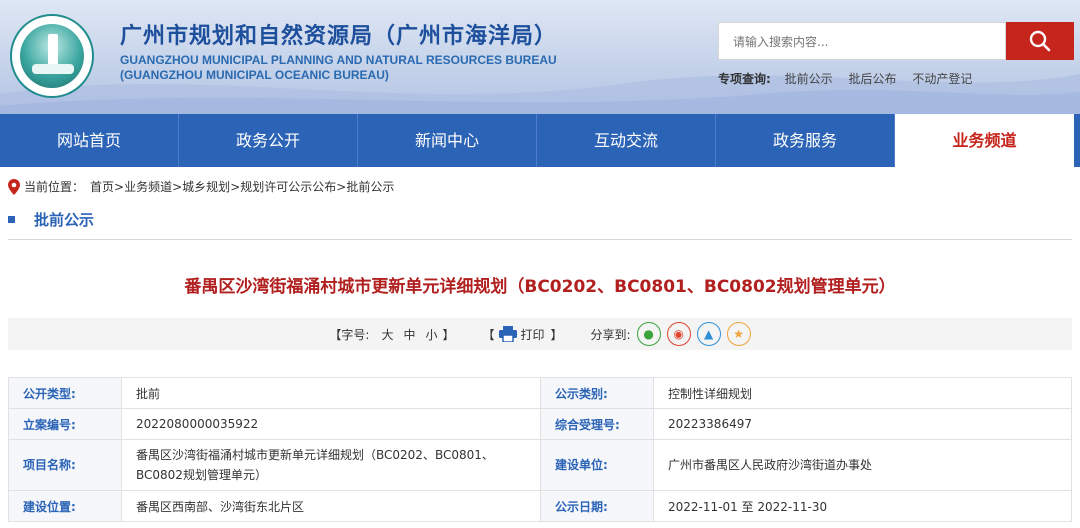 This screenshot has width=1080, height=528. I want to click on value-acceptance-number: 20223386497, so click(862, 424).